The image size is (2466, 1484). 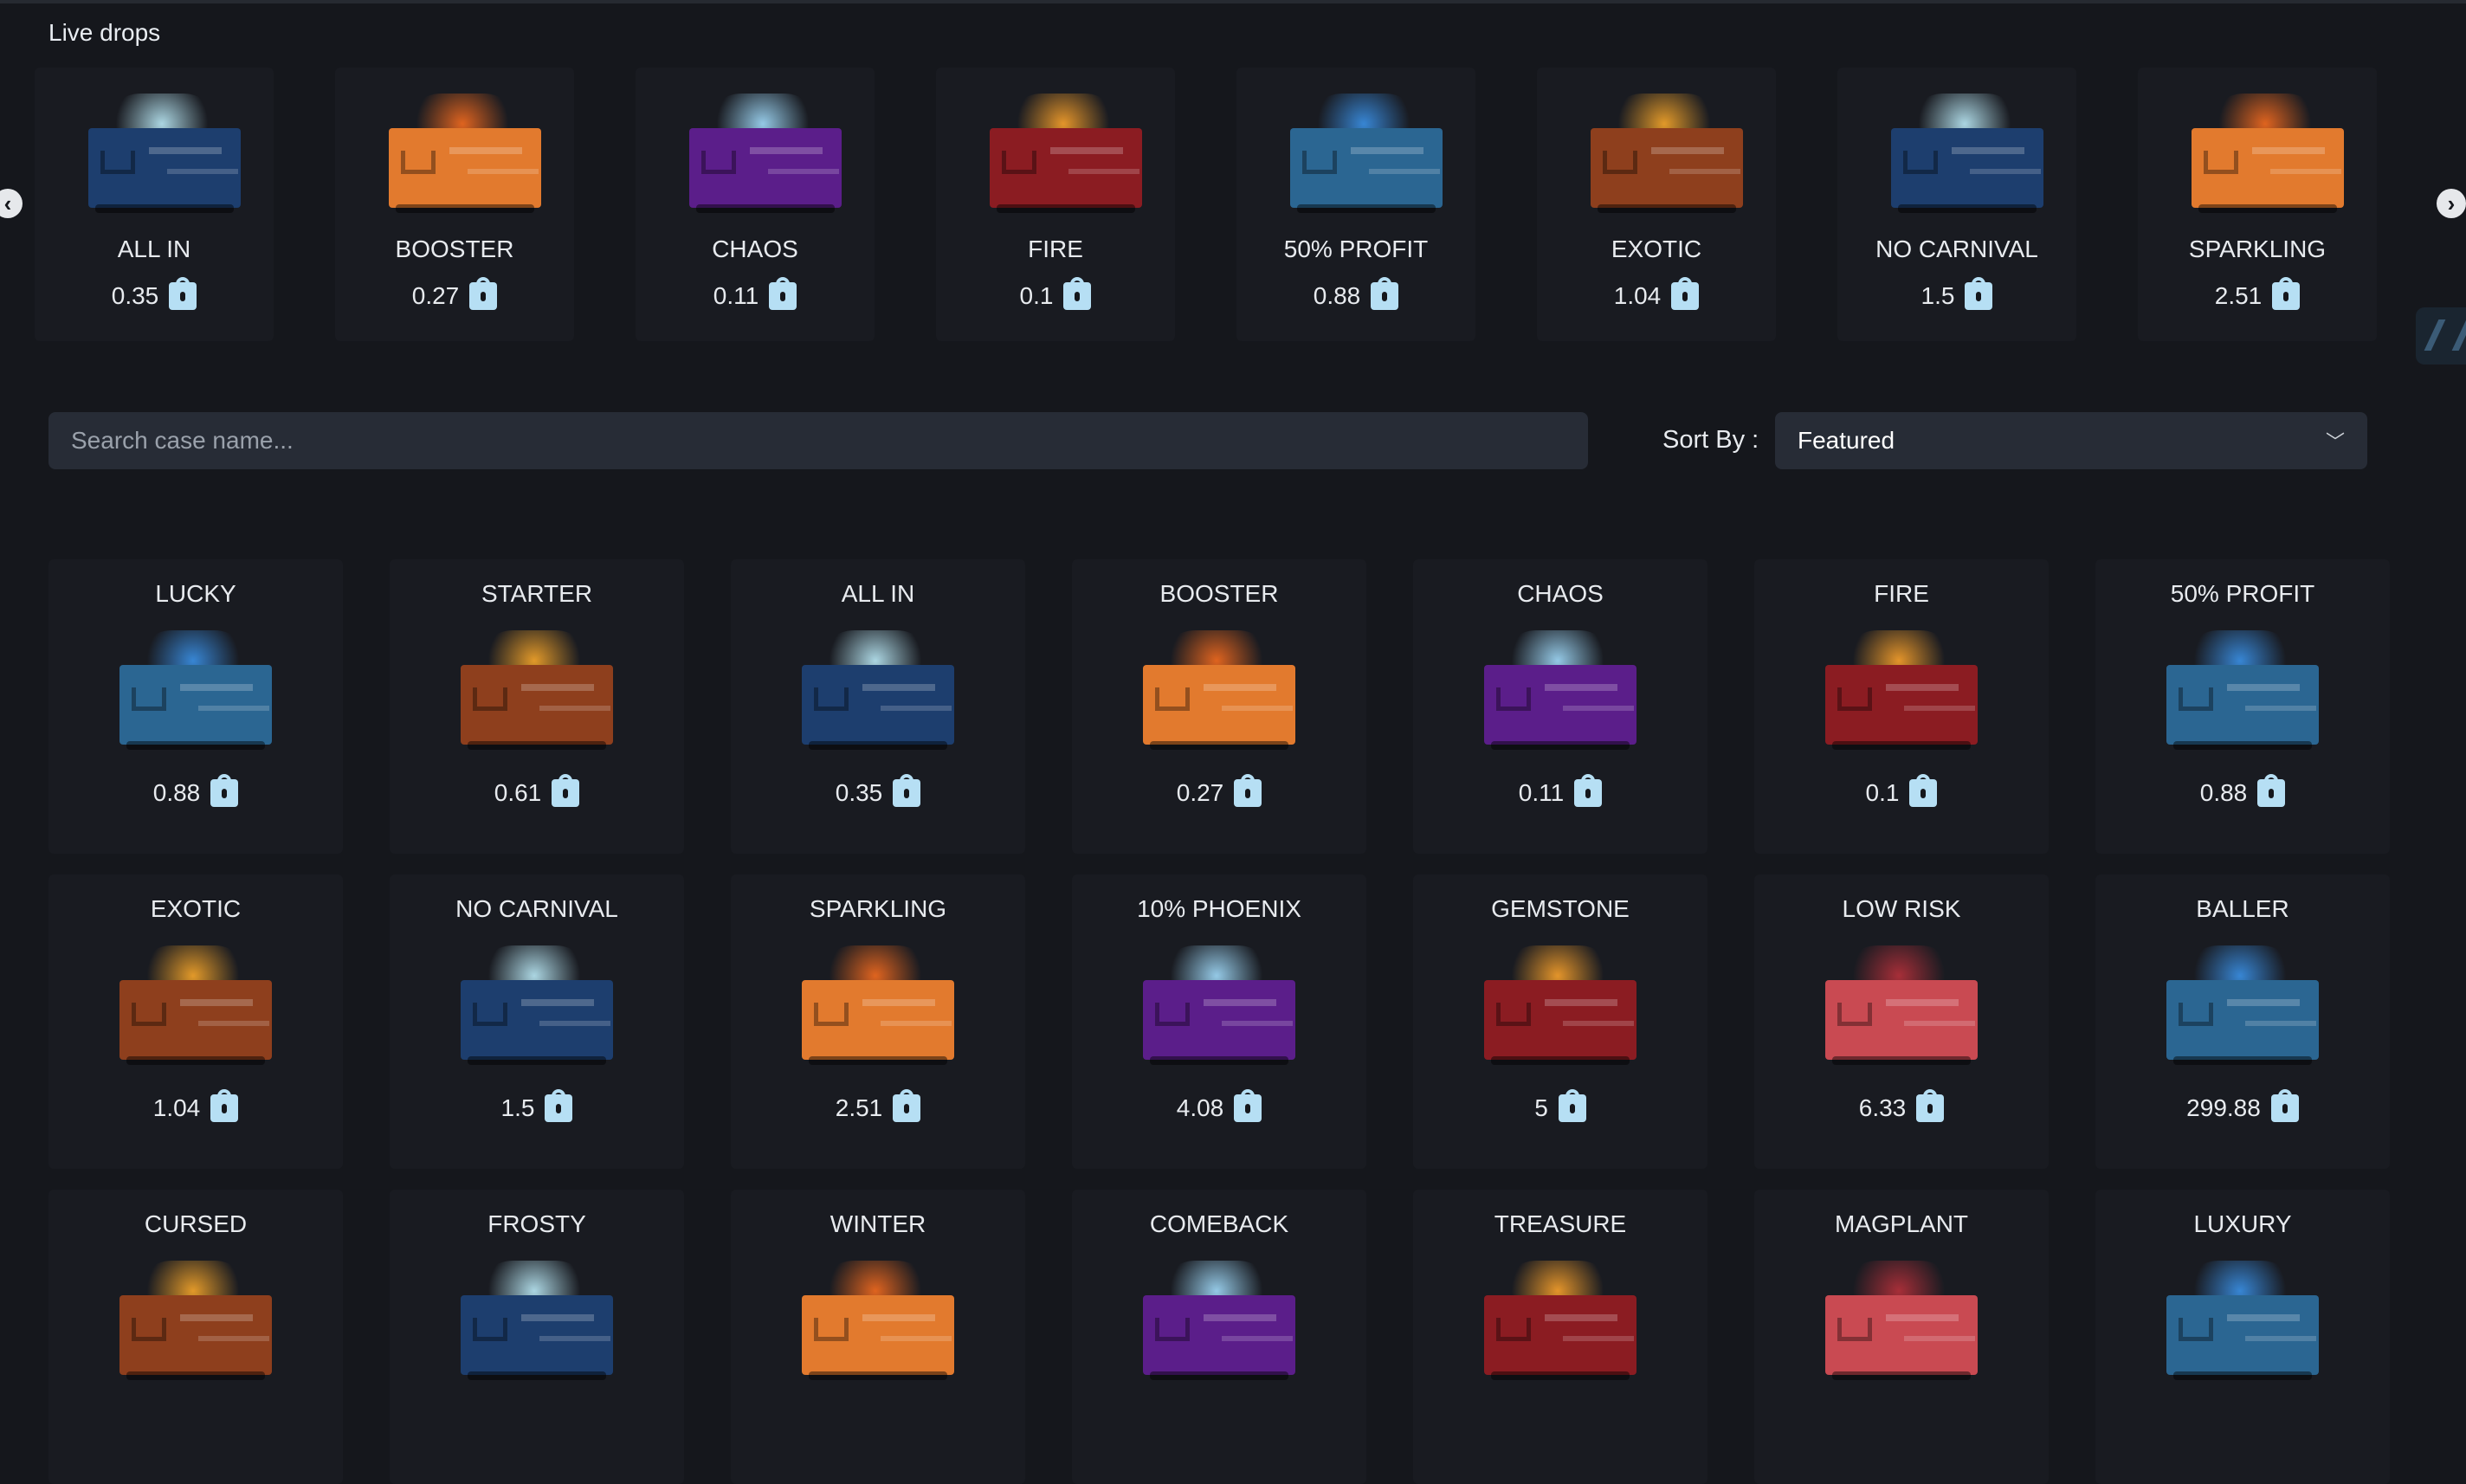 I want to click on case-name: CURSED, so click(x=196, y=1223).